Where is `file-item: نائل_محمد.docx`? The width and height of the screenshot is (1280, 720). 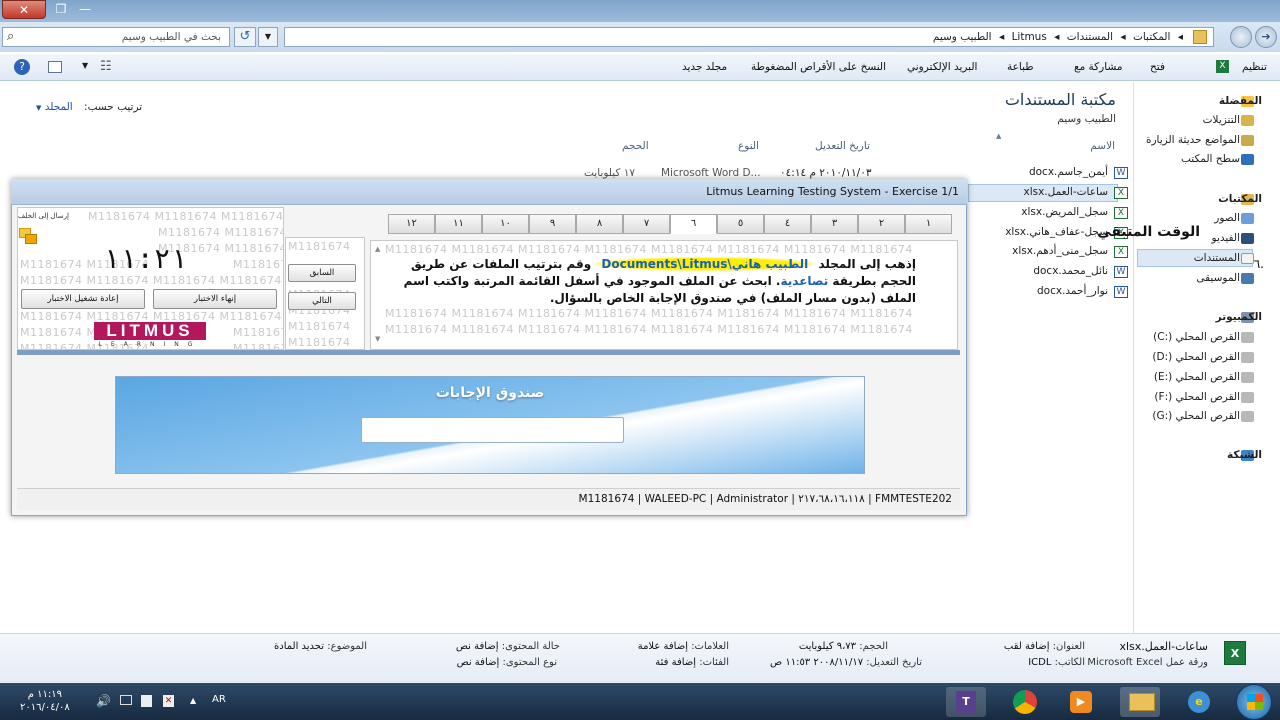 file-item: نائل_محمد.docx is located at coordinates (1070, 271).